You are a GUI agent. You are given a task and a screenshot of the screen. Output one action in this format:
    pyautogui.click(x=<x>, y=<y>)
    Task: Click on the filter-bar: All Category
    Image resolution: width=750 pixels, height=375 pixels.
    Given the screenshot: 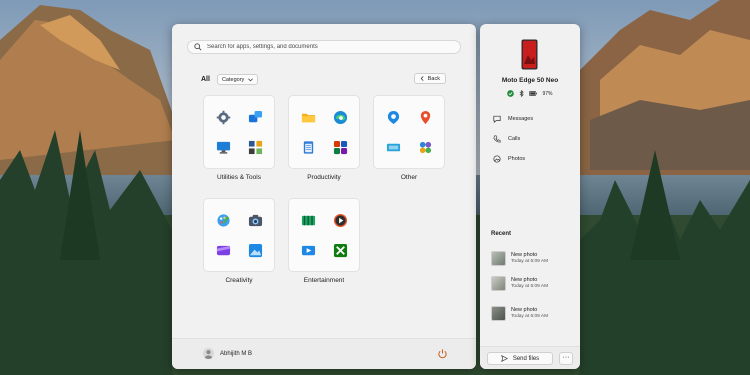 What is the action you would take?
    pyautogui.click(x=230, y=79)
    